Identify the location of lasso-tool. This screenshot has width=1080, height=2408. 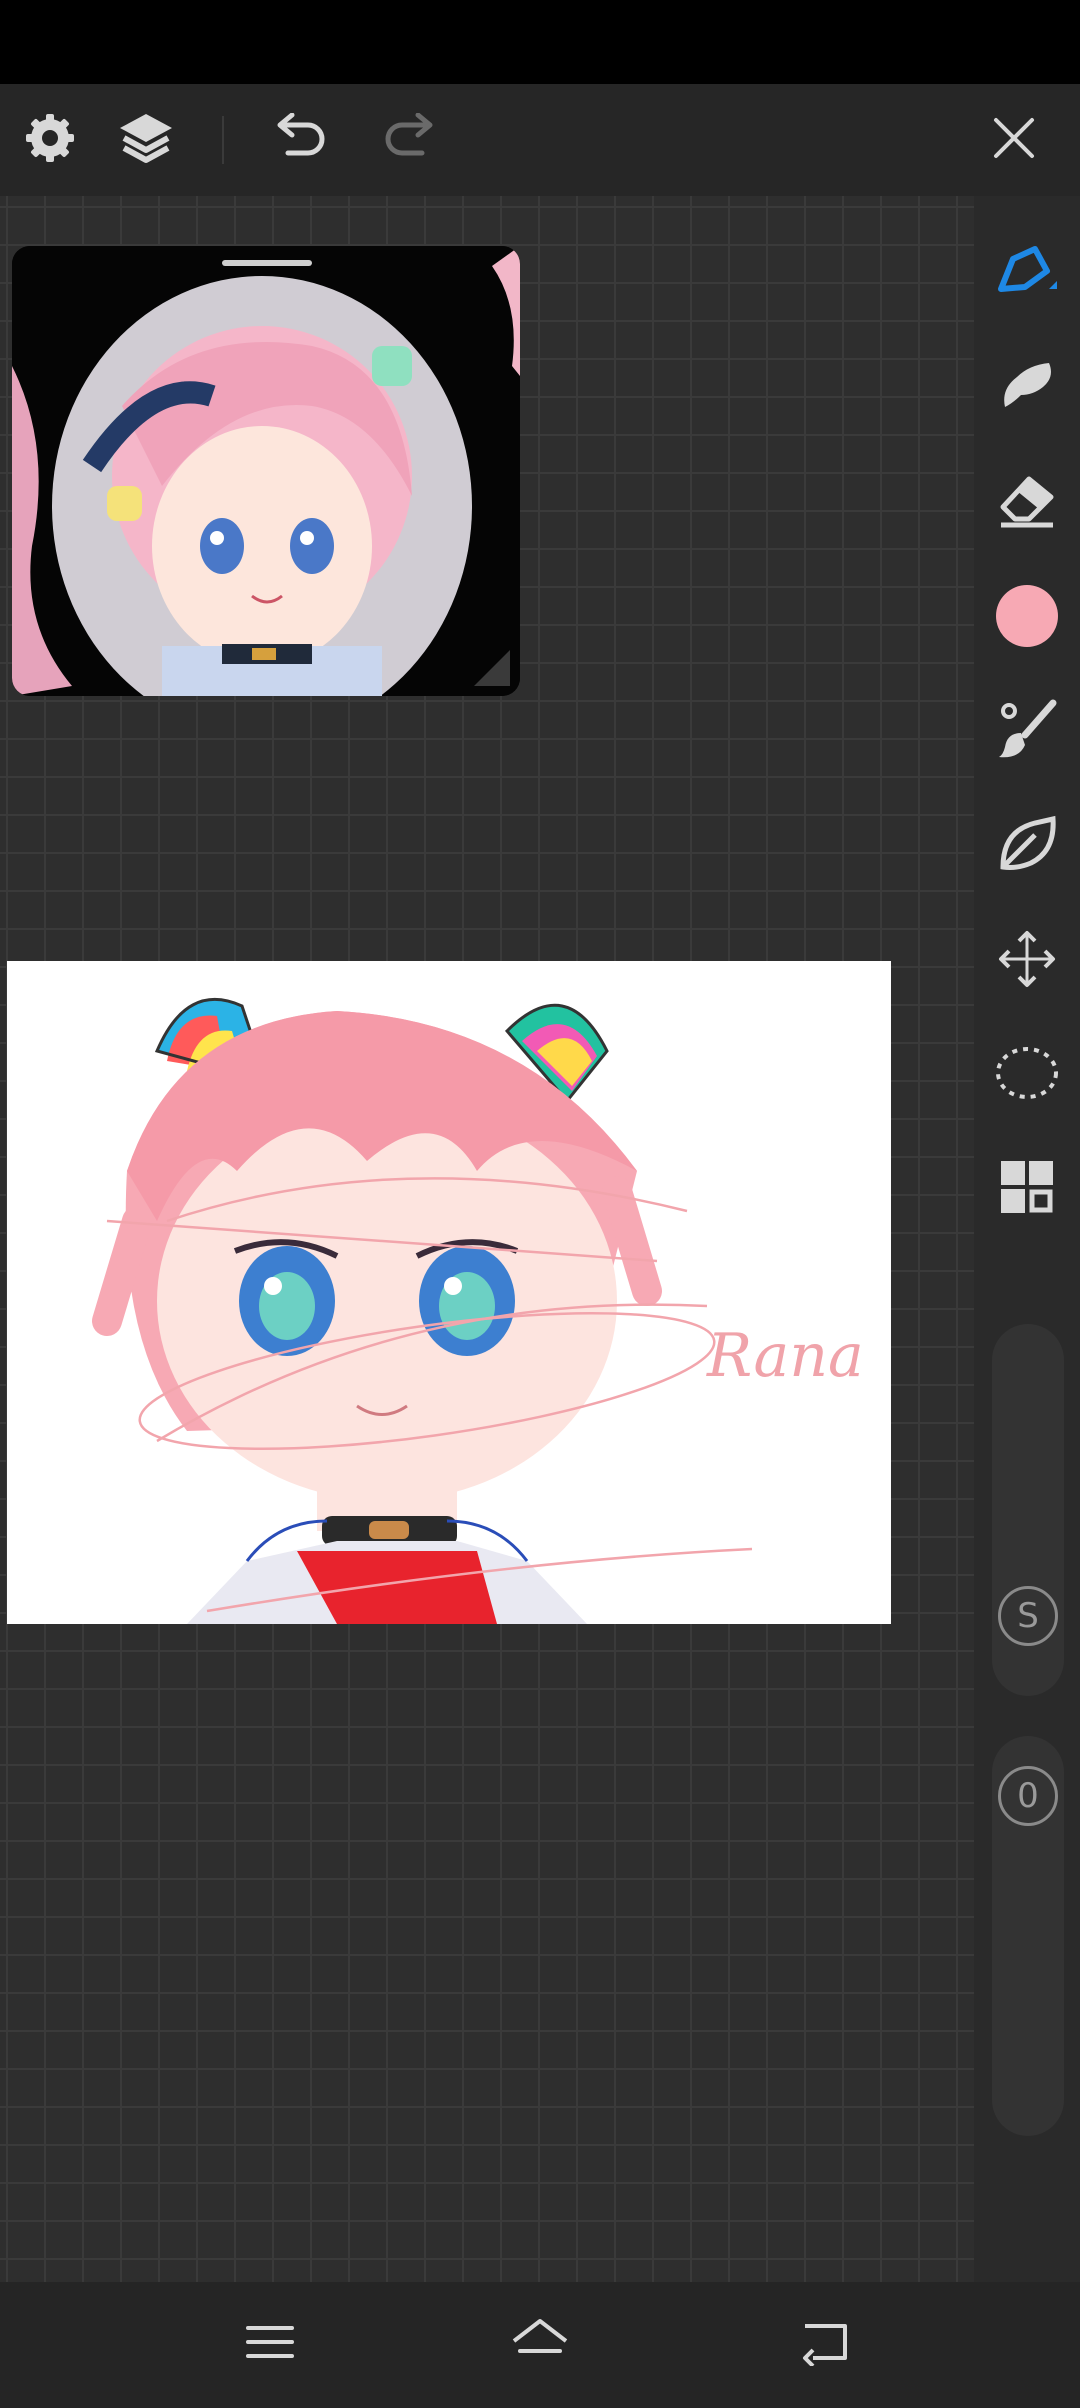
(1027, 1075).